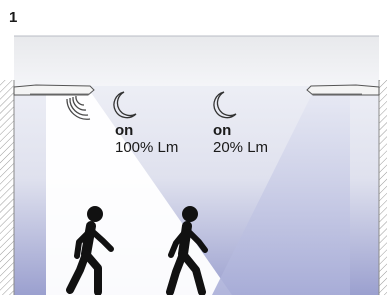 This screenshot has height=295, width=387. What do you see at coordinates (13, 17) in the screenshot?
I see `panel-number: 1` at bounding box center [13, 17].